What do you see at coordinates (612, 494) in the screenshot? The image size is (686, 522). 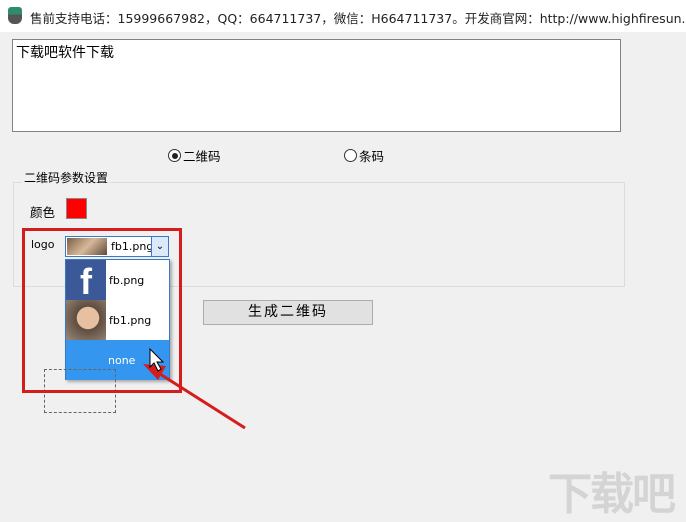 I see `watermark-logo: 下载吧` at bounding box center [612, 494].